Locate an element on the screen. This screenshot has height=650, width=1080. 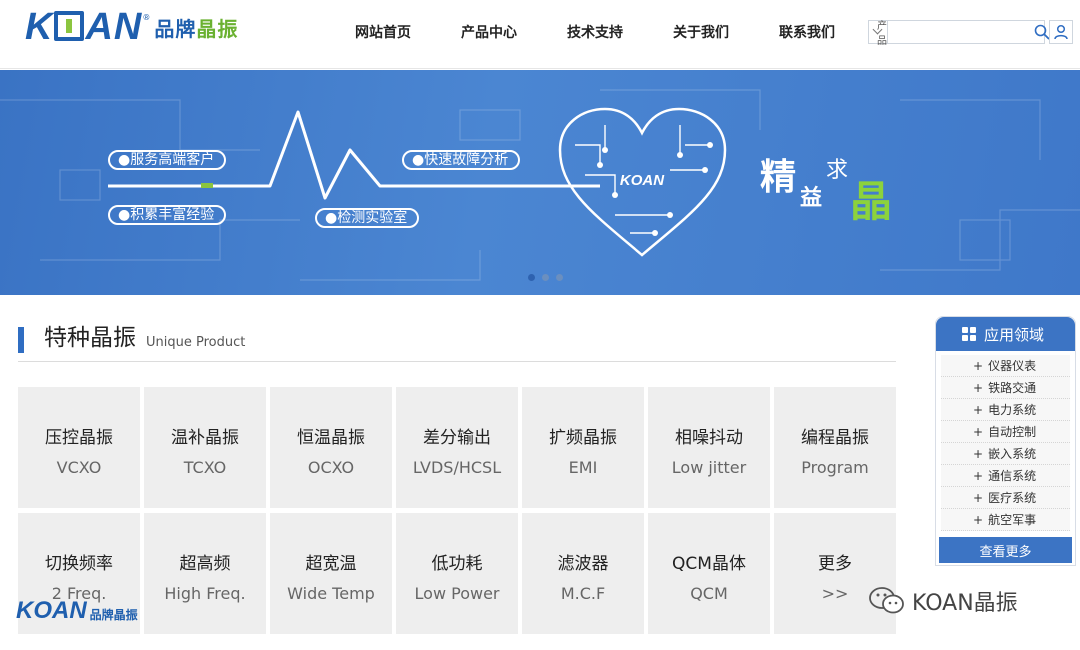
logo-cn: 品牌晶振 is located at coordinates (196, 29).